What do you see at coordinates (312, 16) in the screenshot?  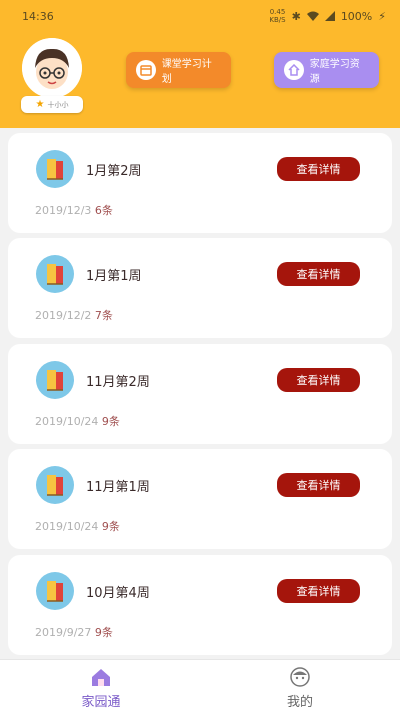 I see `wifi-icon` at bounding box center [312, 16].